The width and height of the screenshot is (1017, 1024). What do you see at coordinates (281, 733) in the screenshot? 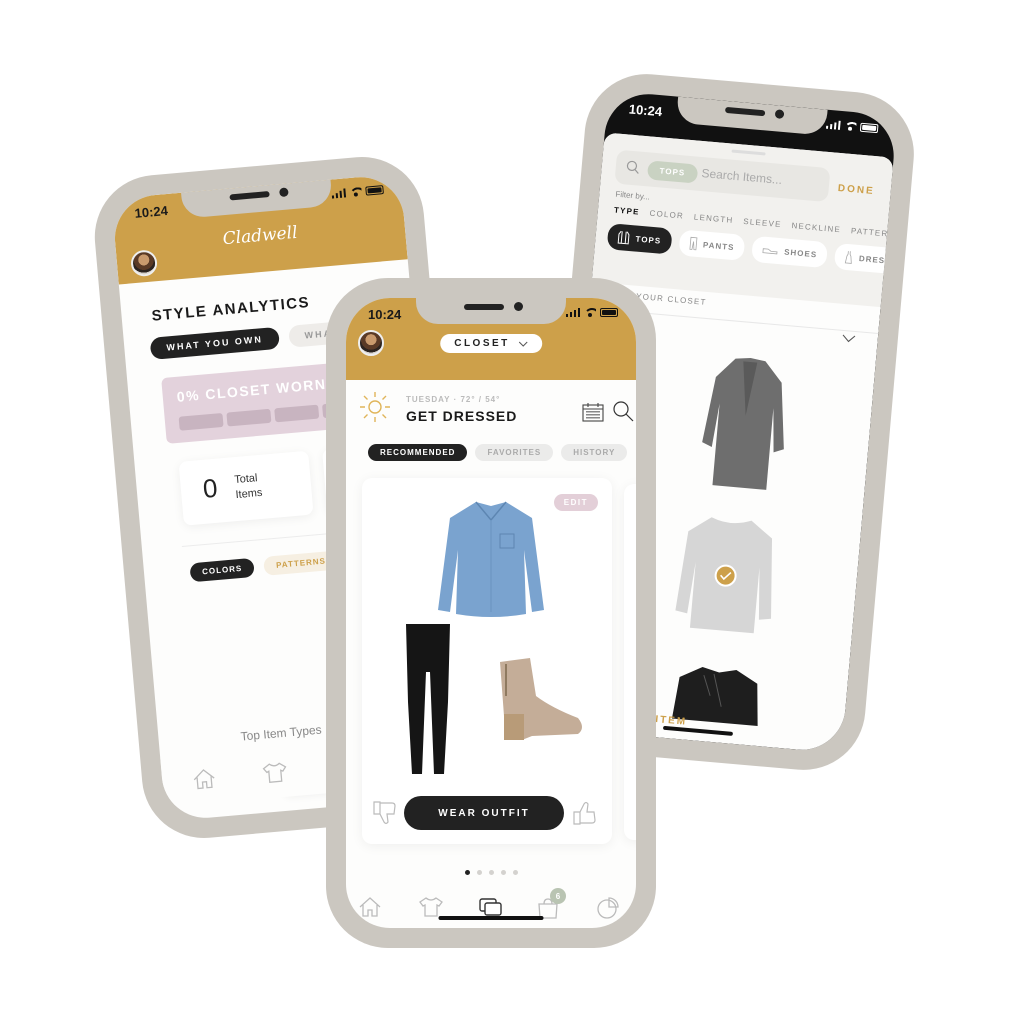
I see `top-item-types-label: Top Item Types` at bounding box center [281, 733].